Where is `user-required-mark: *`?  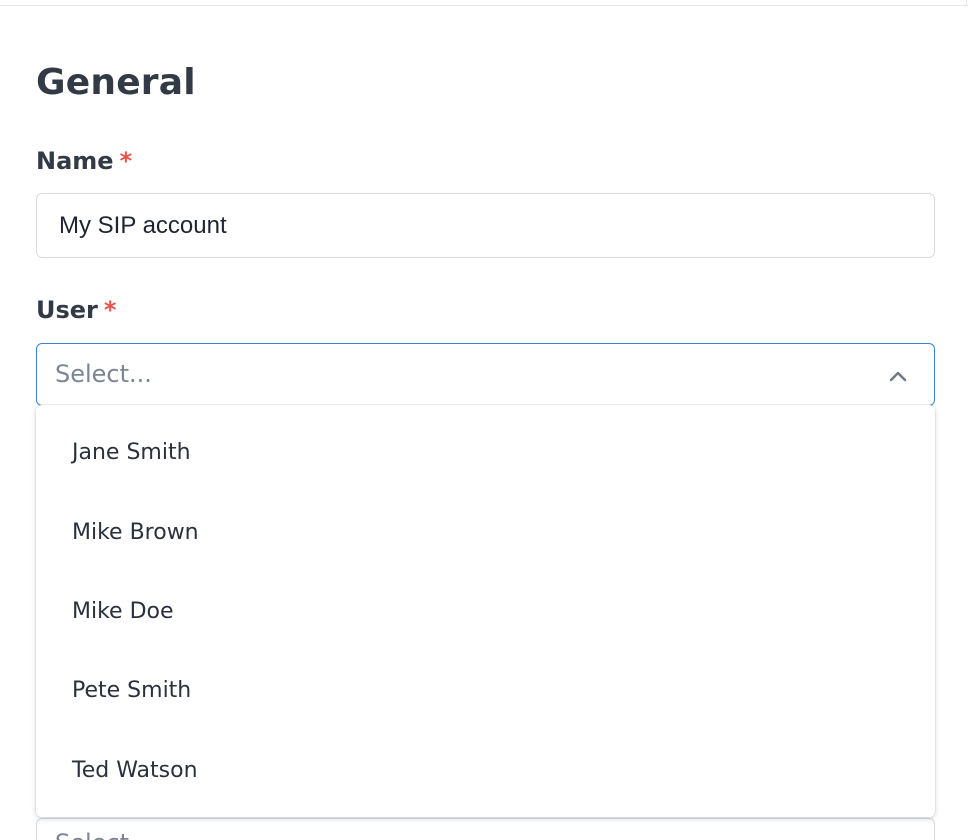
user-required-mark: * is located at coordinates (110, 310).